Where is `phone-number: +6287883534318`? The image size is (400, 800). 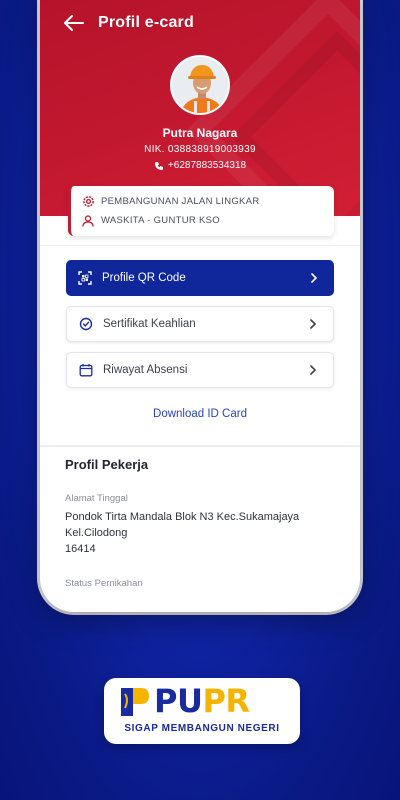 phone-number: +6287883534318 is located at coordinates (207, 165).